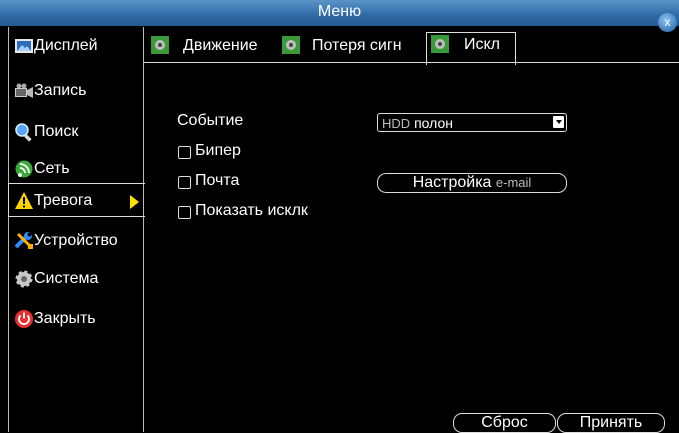 This screenshot has height=433, width=679. I want to click on tab-exception: Искл, so click(471, 48).